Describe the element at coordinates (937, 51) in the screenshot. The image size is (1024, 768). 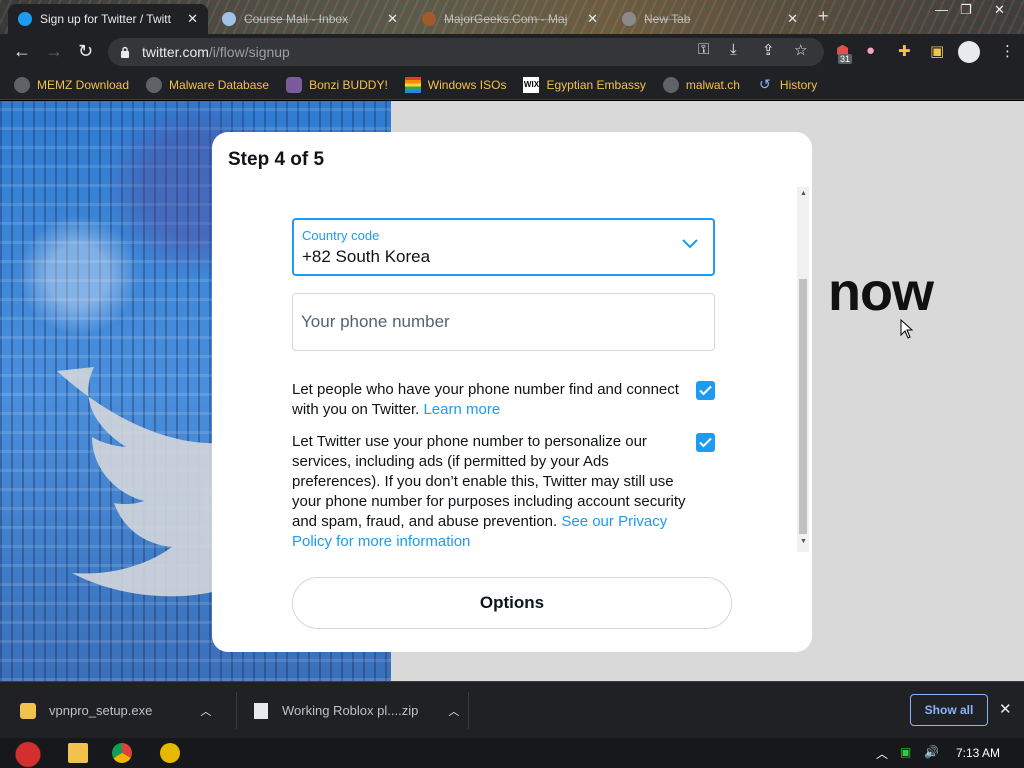
I see `side-panel-icon: ▣` at that location.